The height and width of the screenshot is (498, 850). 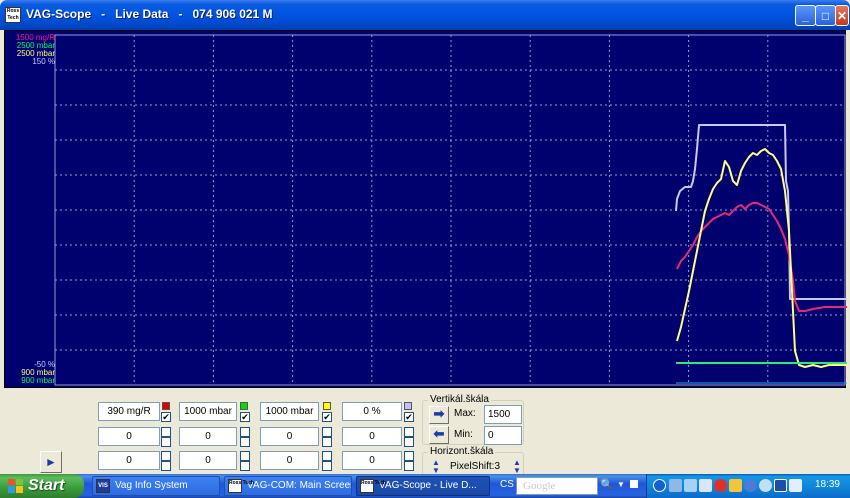 I want to click on shield-icon, so click(x=735, y=485).